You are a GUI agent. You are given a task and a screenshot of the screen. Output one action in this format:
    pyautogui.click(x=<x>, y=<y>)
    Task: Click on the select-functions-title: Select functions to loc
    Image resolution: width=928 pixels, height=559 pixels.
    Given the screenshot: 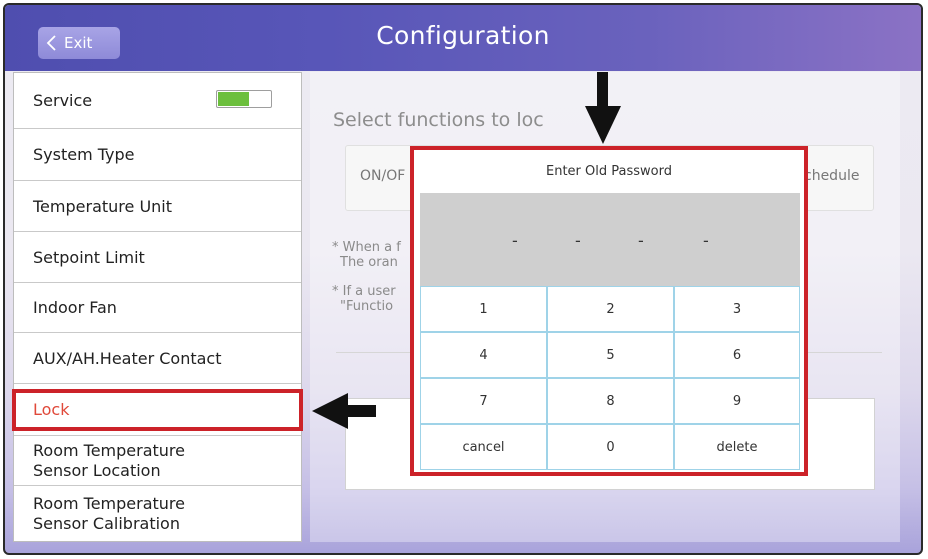 What is the action you would take?
    pyautogui.click(x=438, y=120)
    